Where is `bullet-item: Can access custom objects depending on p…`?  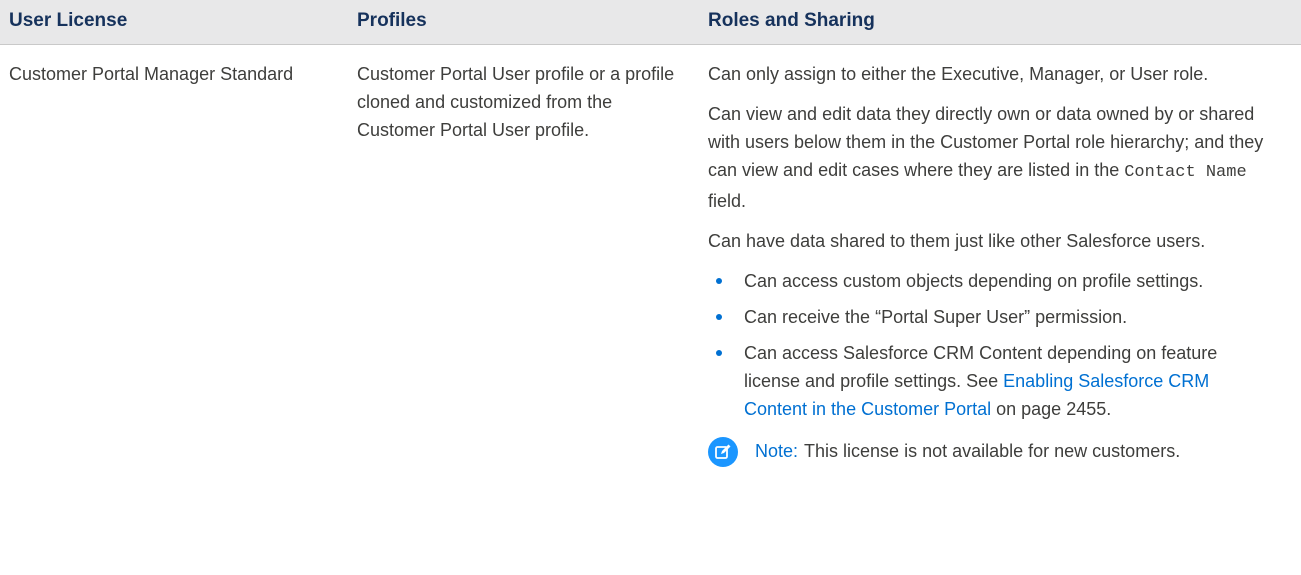 bullet-item: Can access custom objects depending on p… is located at coordinates (988, 281).